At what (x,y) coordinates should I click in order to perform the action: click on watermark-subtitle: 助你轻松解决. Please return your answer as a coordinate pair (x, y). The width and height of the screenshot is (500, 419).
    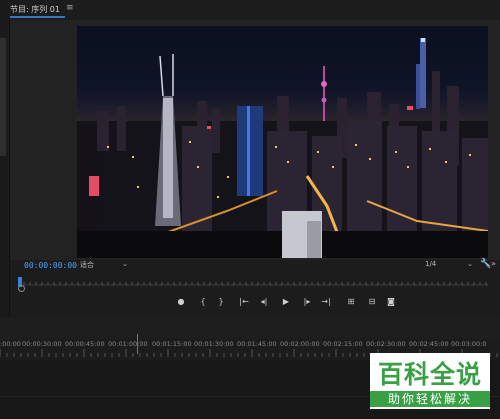
    Looking at the image, I should click on (430, 399).